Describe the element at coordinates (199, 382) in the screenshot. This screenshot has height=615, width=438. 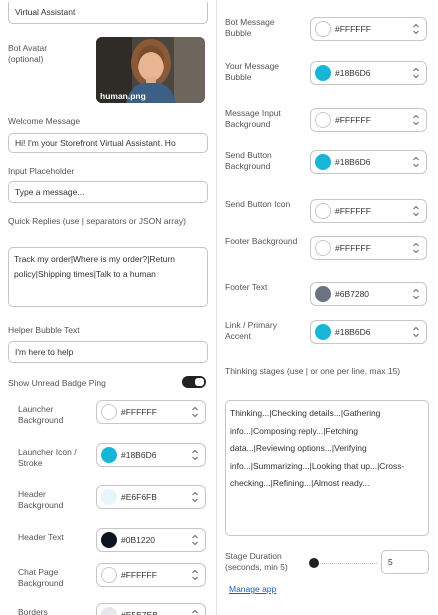
I see `toggle-knob` at that location.